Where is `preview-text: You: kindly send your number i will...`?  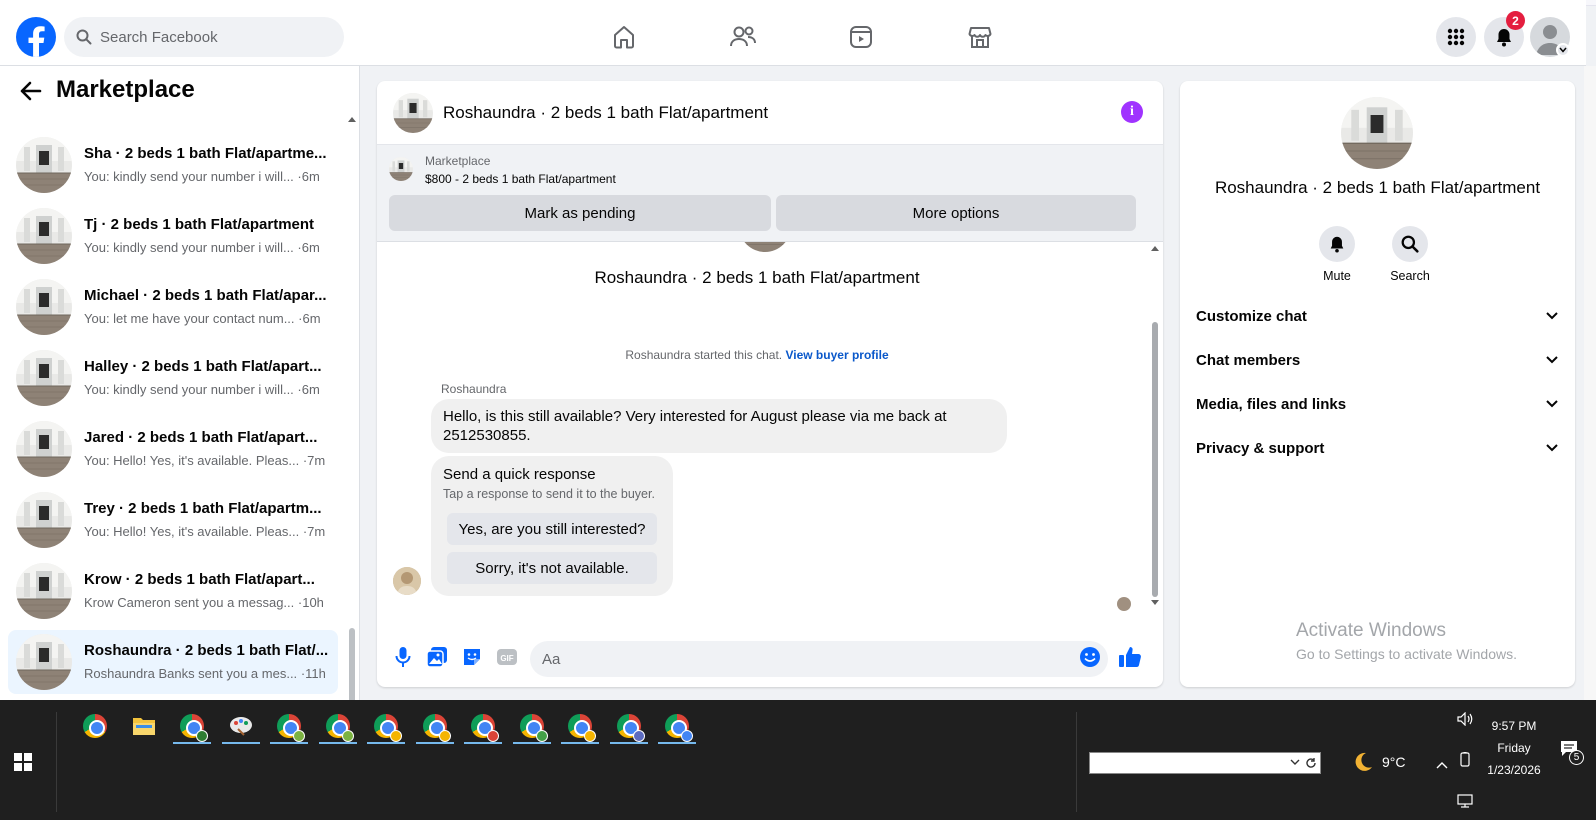
preview-text: You: kindly send your number i will... is located at coordinates (189, 176).